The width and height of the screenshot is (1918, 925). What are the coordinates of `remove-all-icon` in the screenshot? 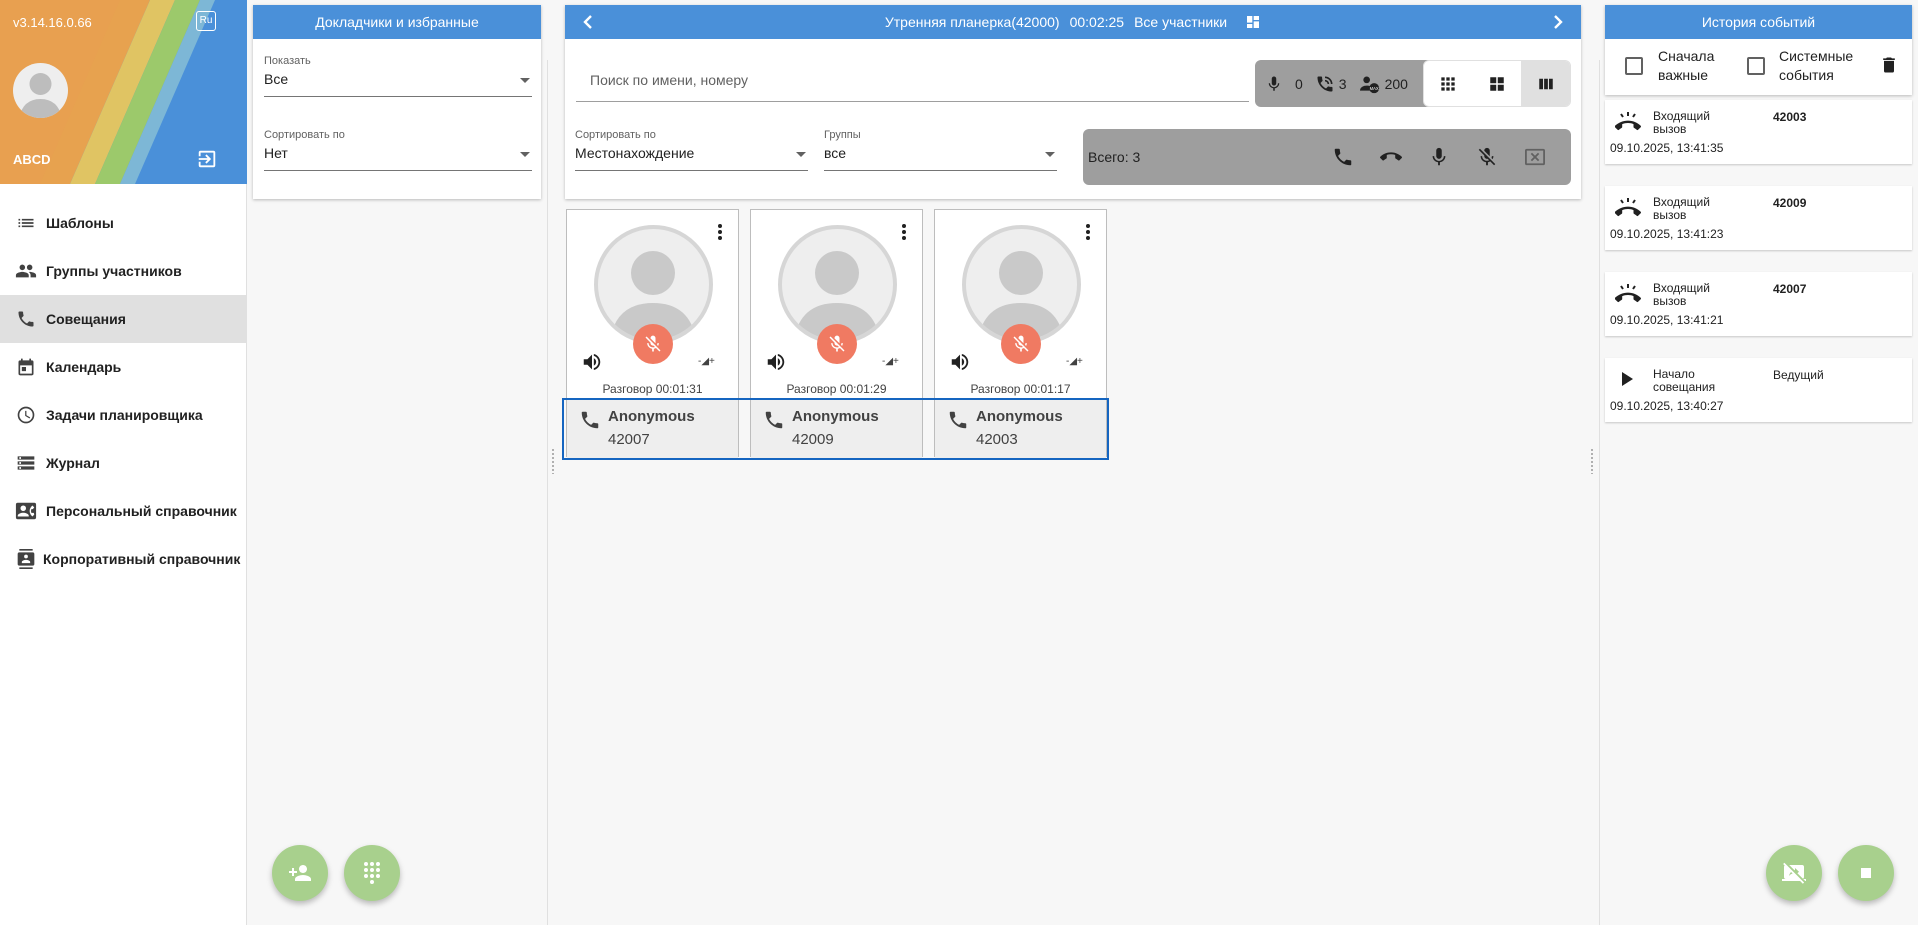 It's located at (1535, 157).